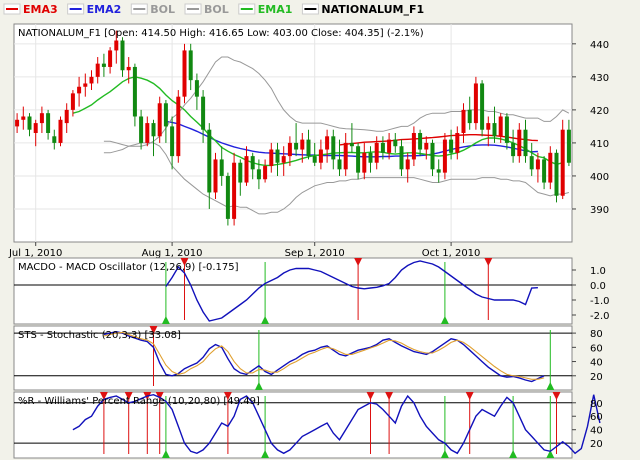  What do you see at coordinates (162, 9) in the screenshot?
I see `legend-label: BOL` at bounding box center [162, 9].